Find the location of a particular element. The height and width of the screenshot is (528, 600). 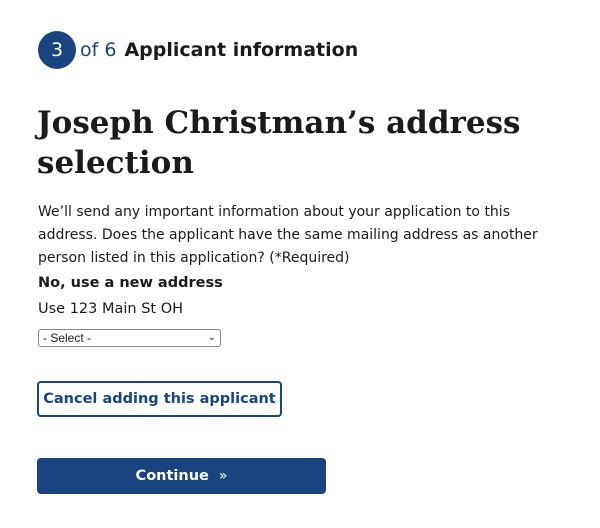

cancel-adding-applicant-button: Cancel adding this applicant is located at coordinates (159, 399).